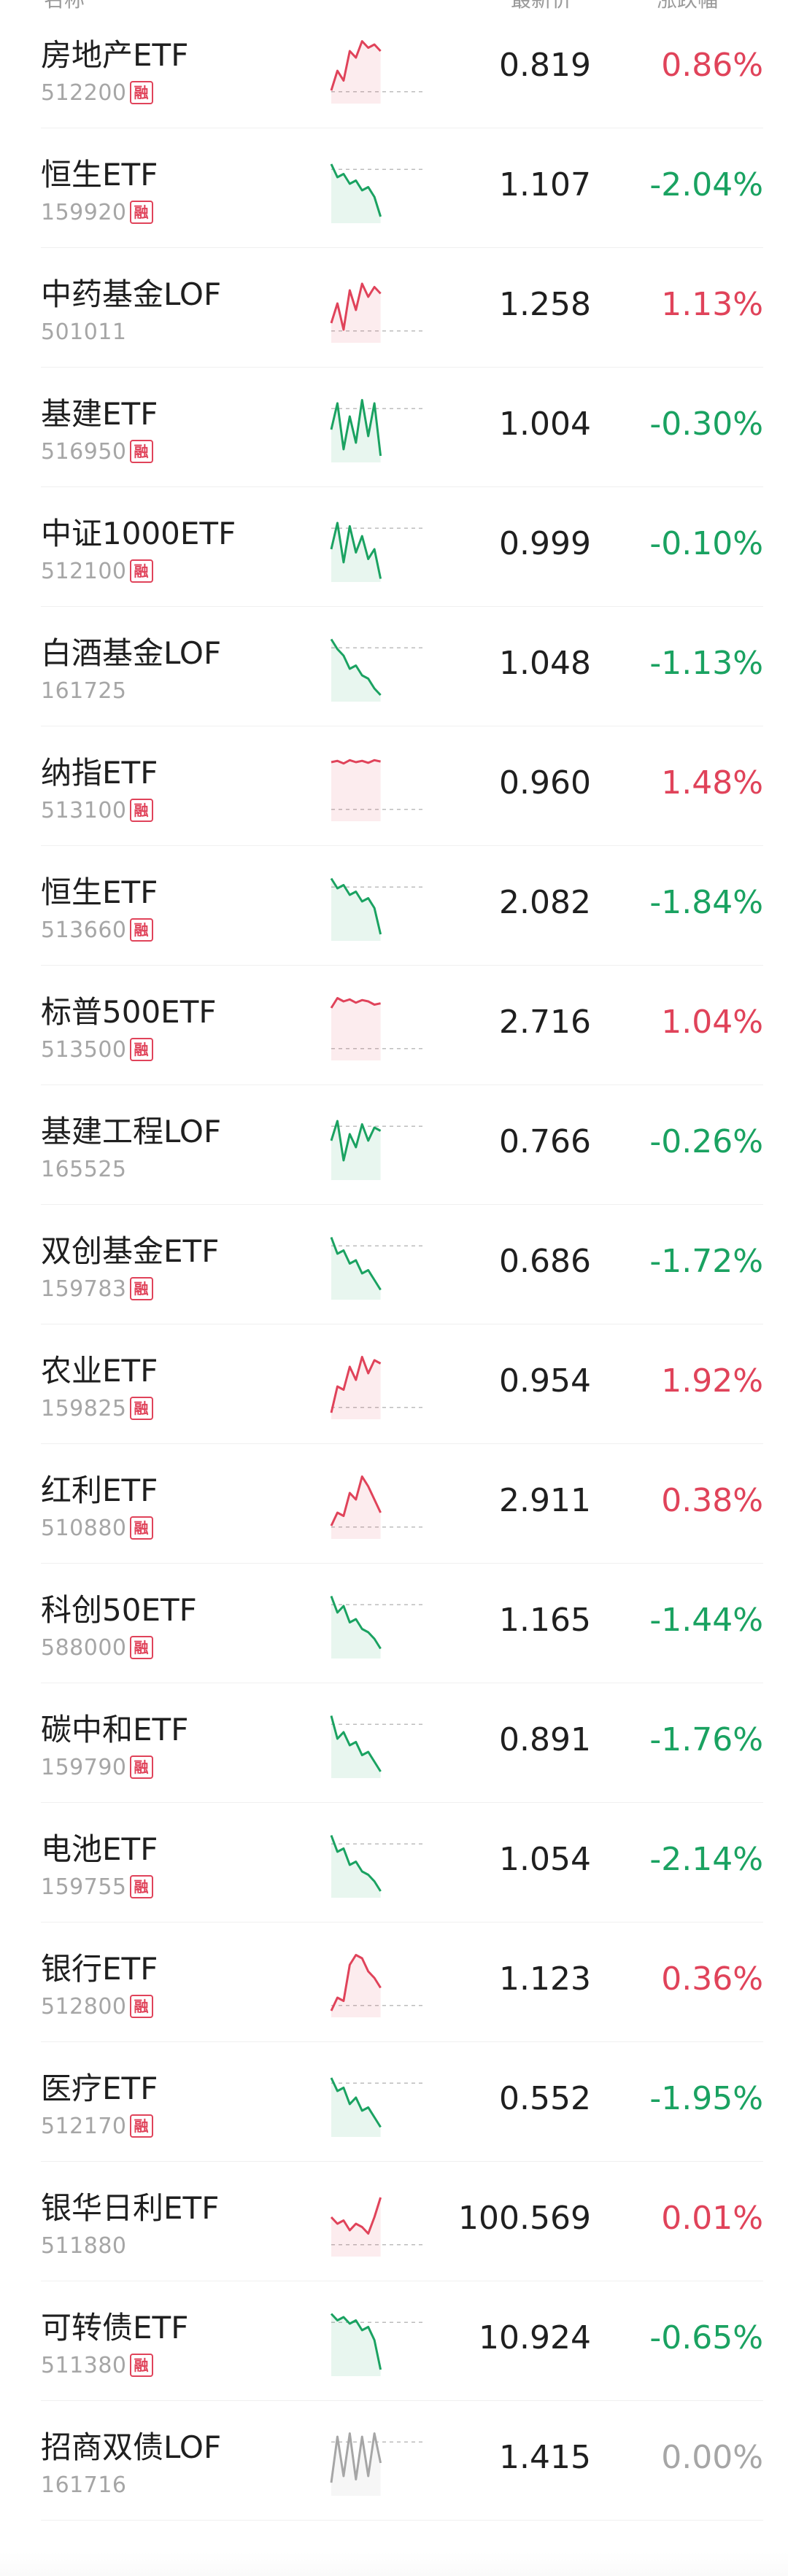  What do you see at coordinates (99, 1969) in the screenshot?
I see `etf-name: 银行ETF` at bounding box center [99, 1969].